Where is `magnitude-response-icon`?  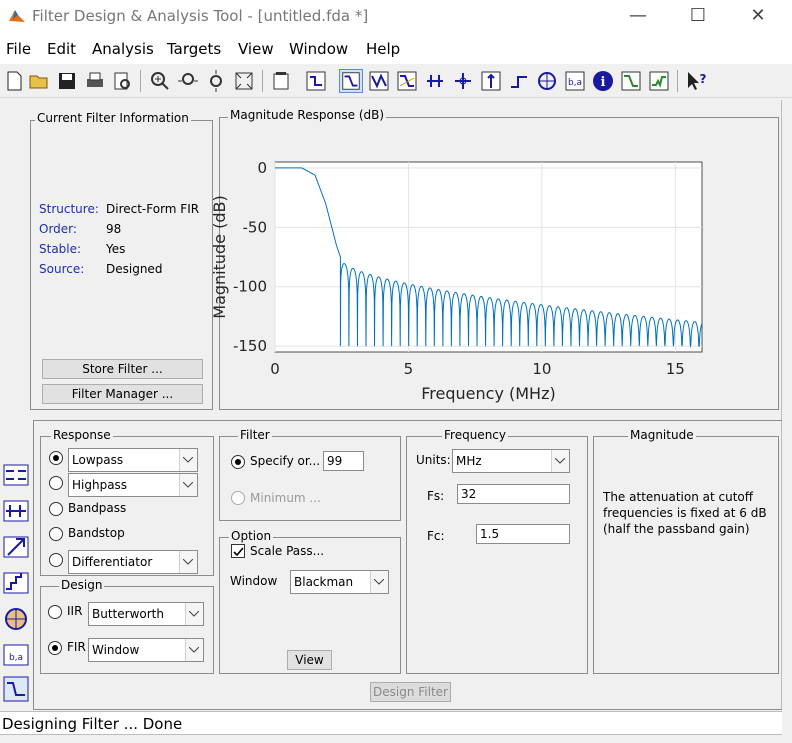 magnitude-response-icon is located at coordinates (351, 81).